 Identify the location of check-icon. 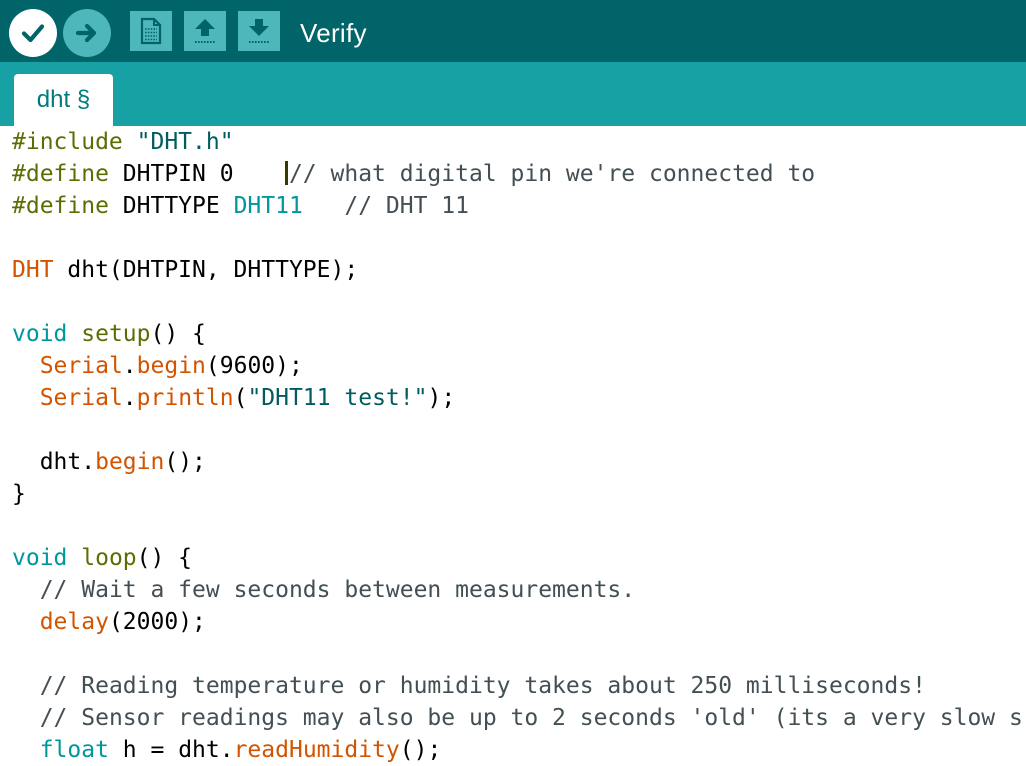
(33, 33).